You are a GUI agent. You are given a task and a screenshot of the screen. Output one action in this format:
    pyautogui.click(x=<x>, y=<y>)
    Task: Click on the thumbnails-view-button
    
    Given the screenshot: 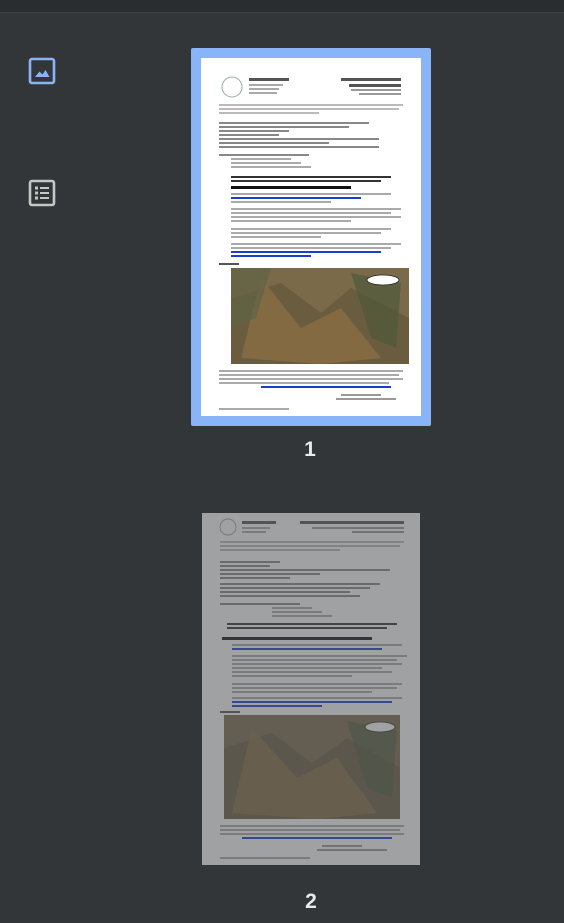 What is the action you would take?
    pyautogui.click(x=42, y=71)
    